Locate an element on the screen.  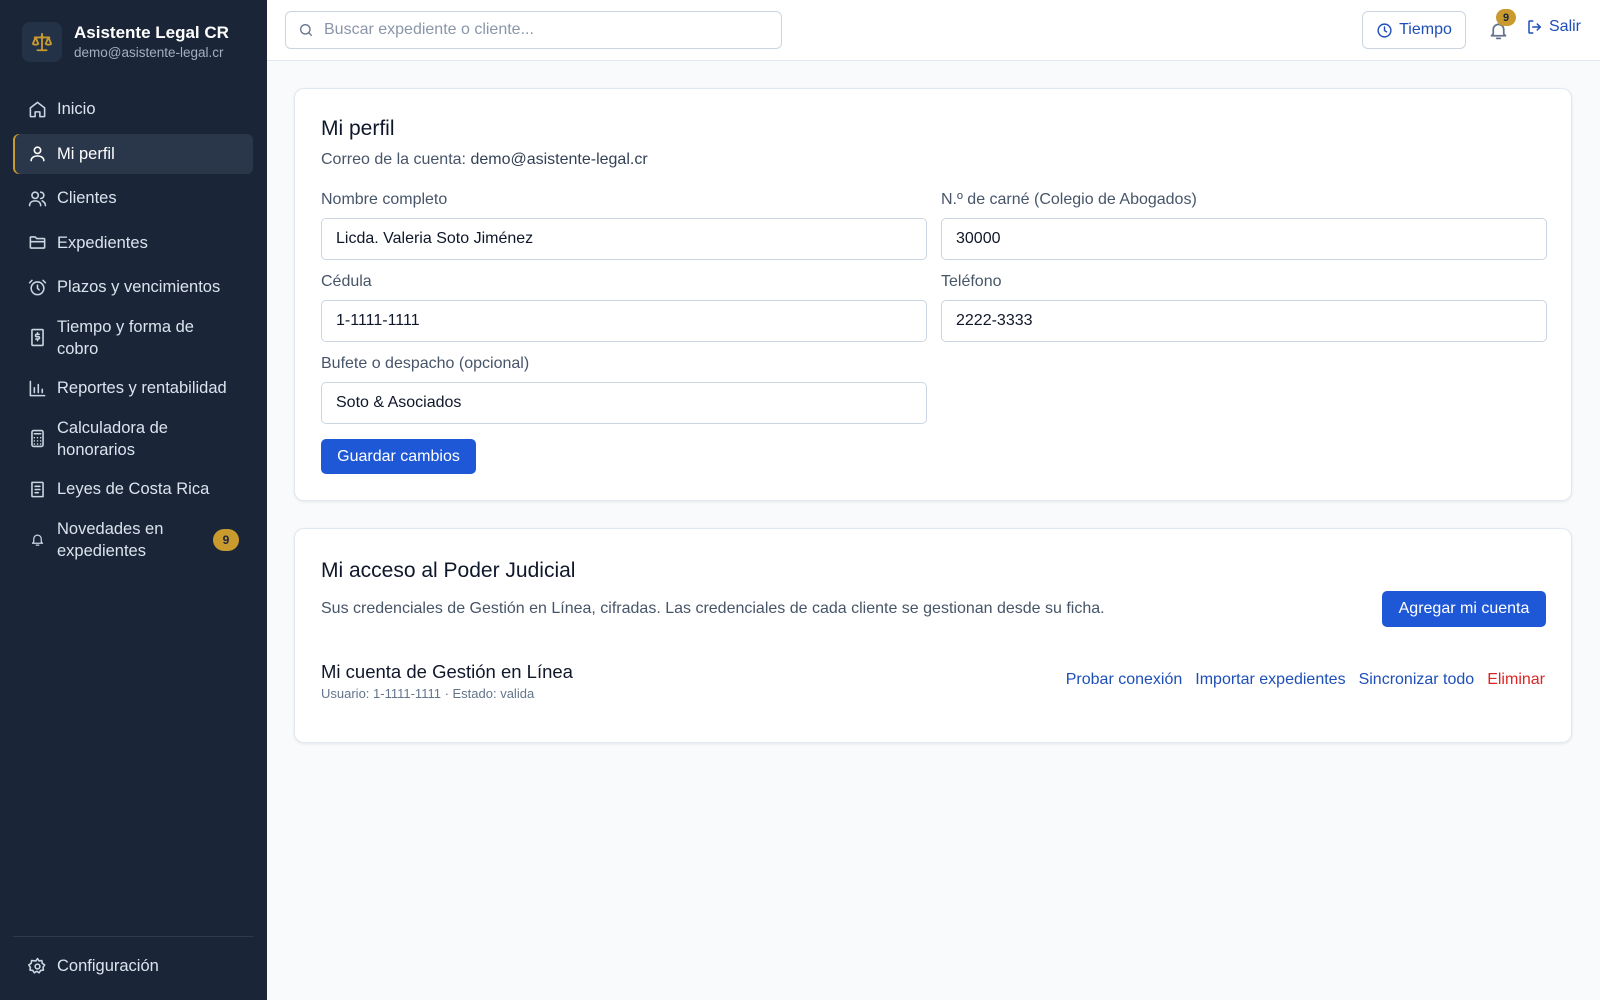
logout-icon is located at coordinates (1535, 27).